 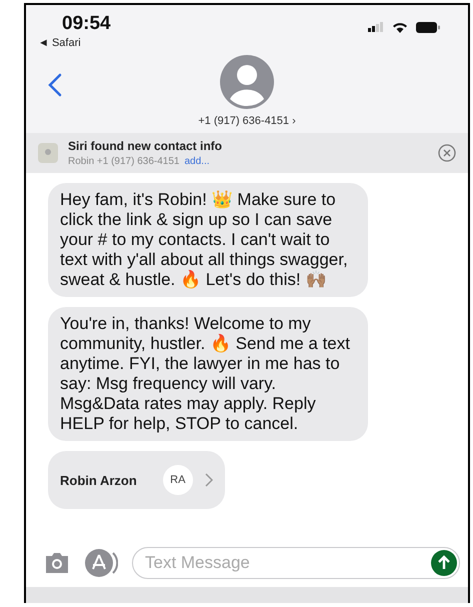 What do you see at coordinates (296, 563) in the screenshot?
I see `message-field: Text Message` at bounding box center [296, 563].